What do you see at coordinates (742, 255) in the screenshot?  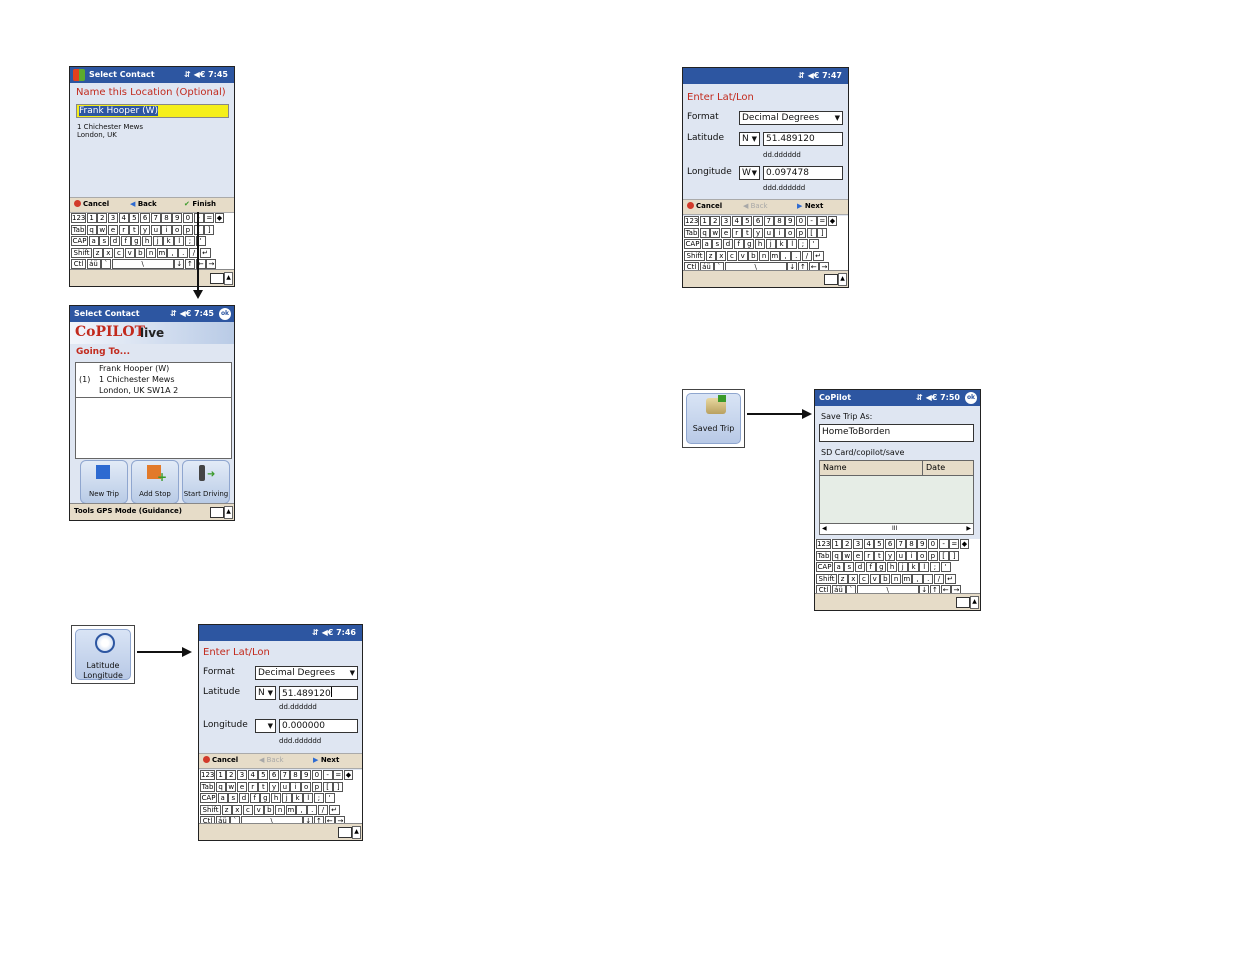 I see `key-3-4: v` at bounding box center [742, 255].